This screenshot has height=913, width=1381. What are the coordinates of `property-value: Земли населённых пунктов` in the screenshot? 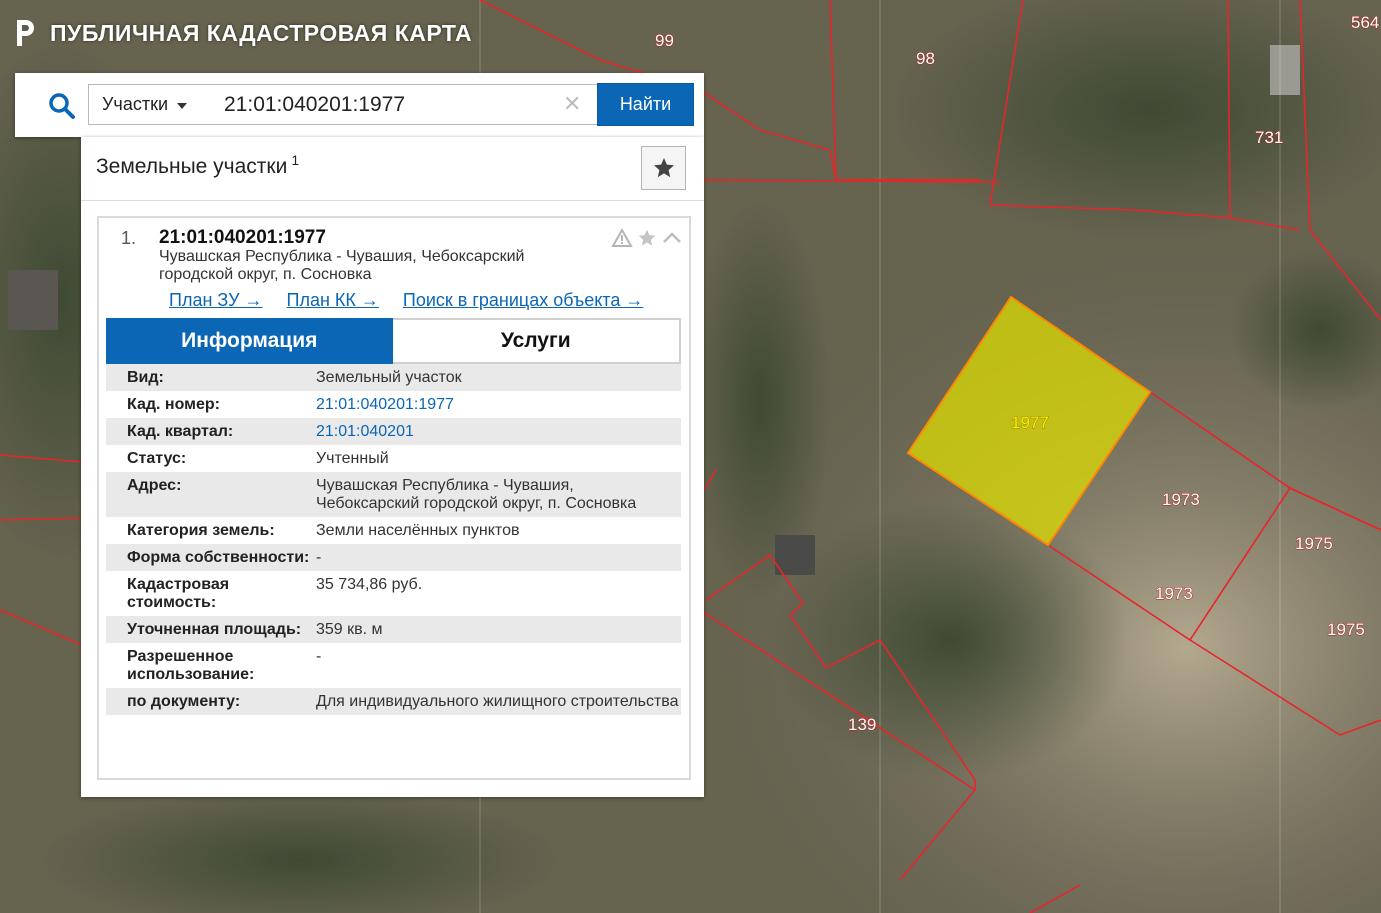 It's located at (418, 530).